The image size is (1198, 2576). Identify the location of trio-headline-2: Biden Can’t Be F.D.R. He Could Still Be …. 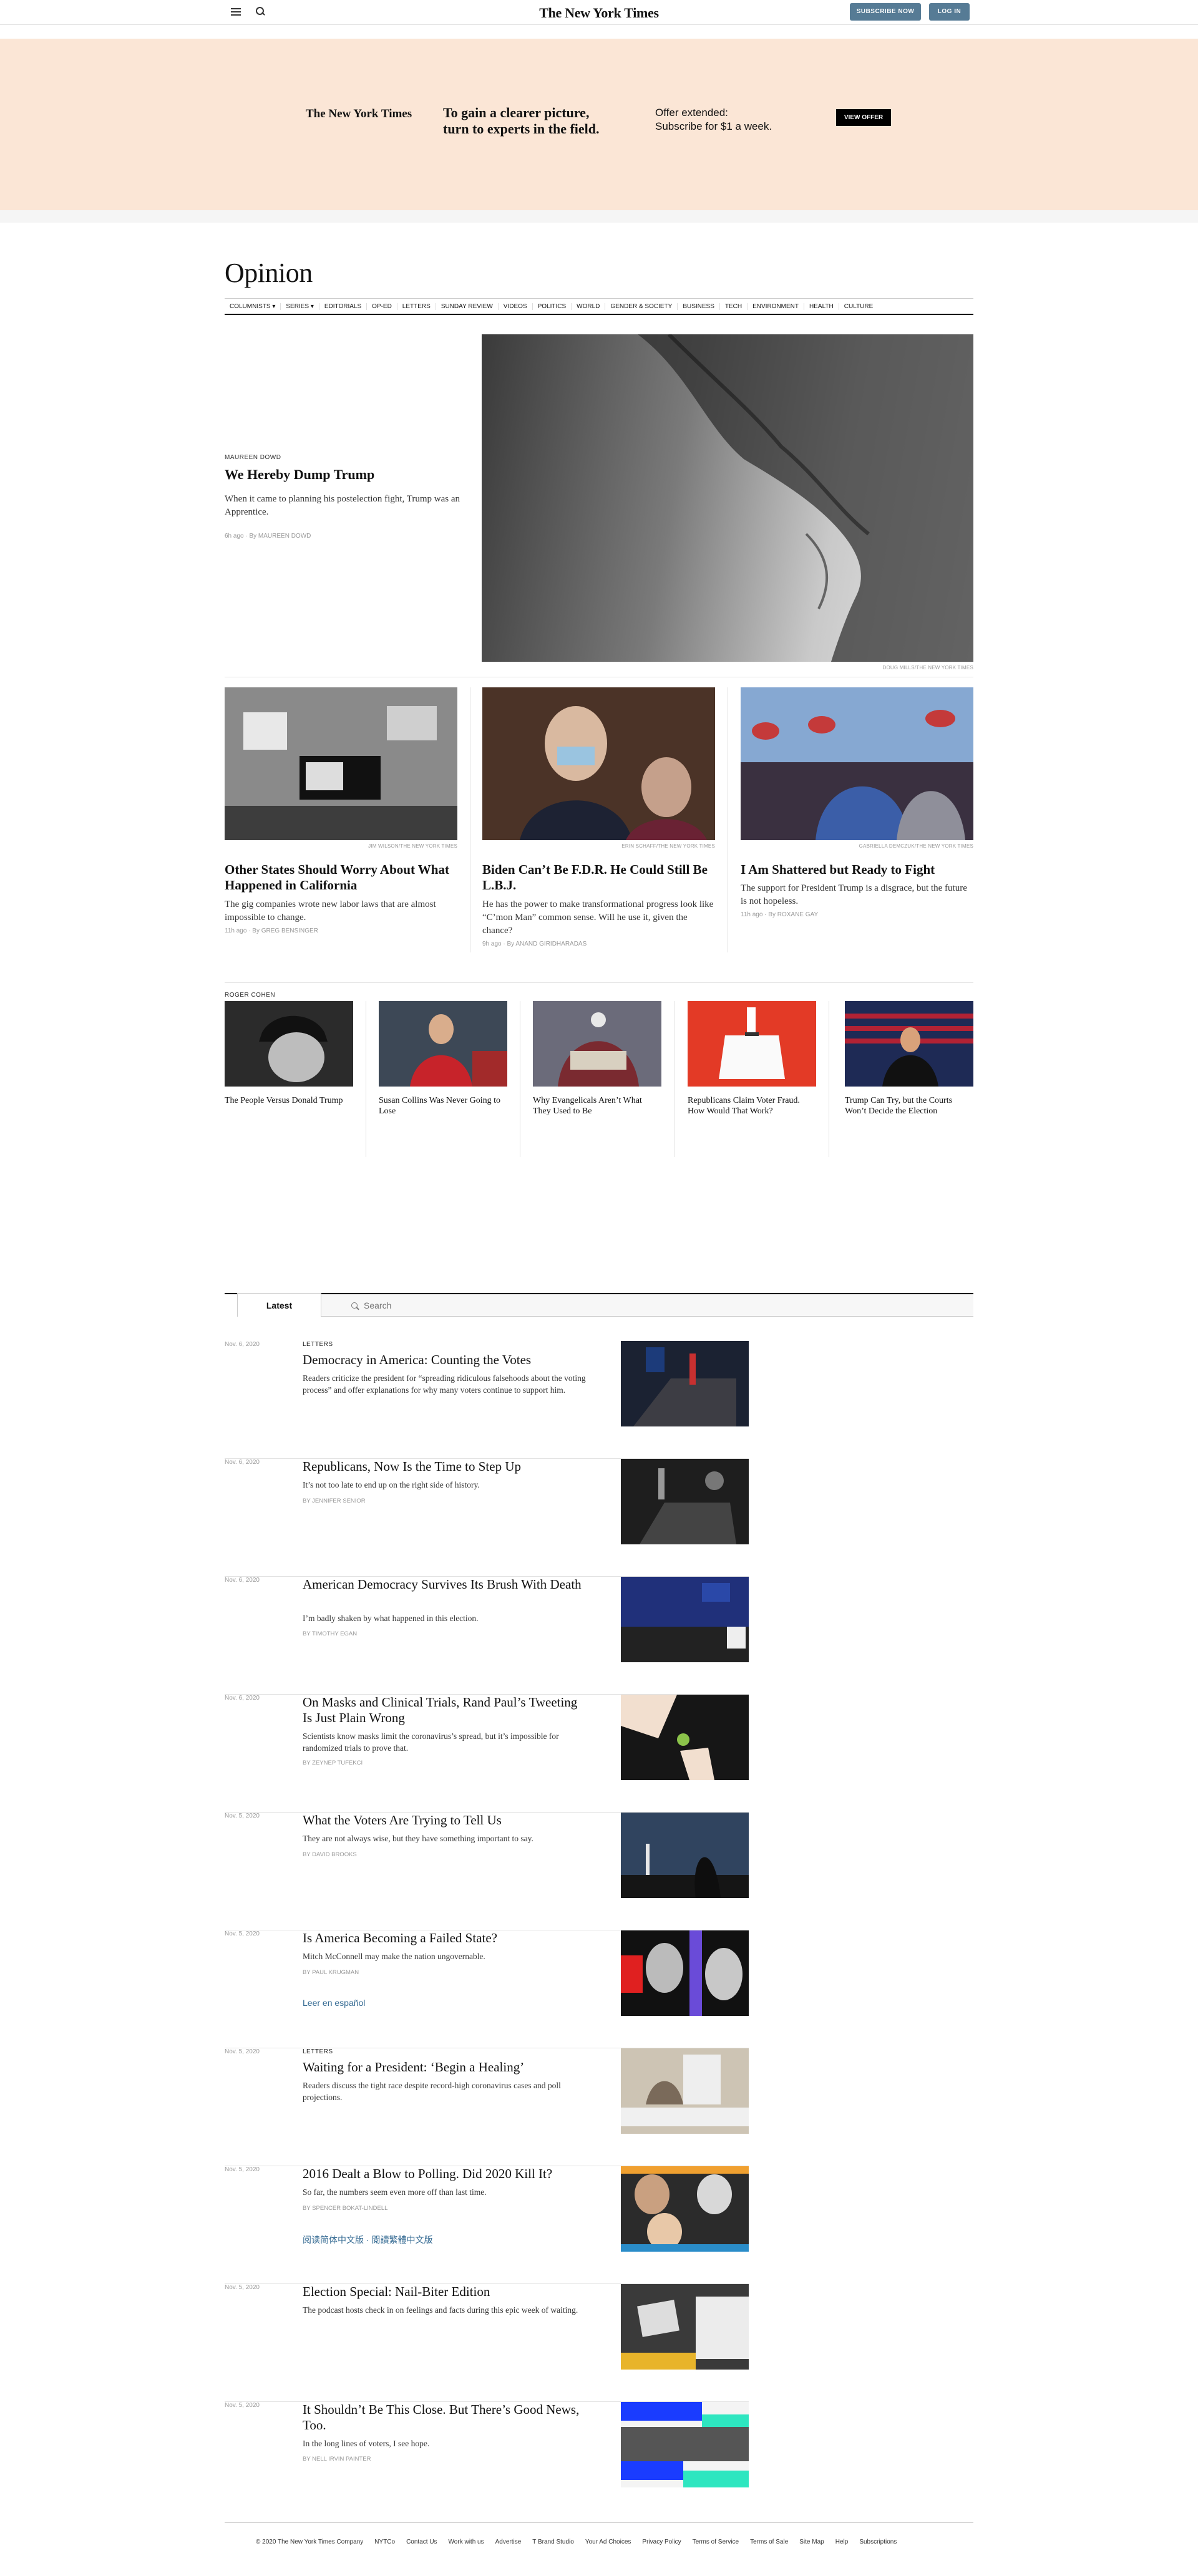
(598, 878).